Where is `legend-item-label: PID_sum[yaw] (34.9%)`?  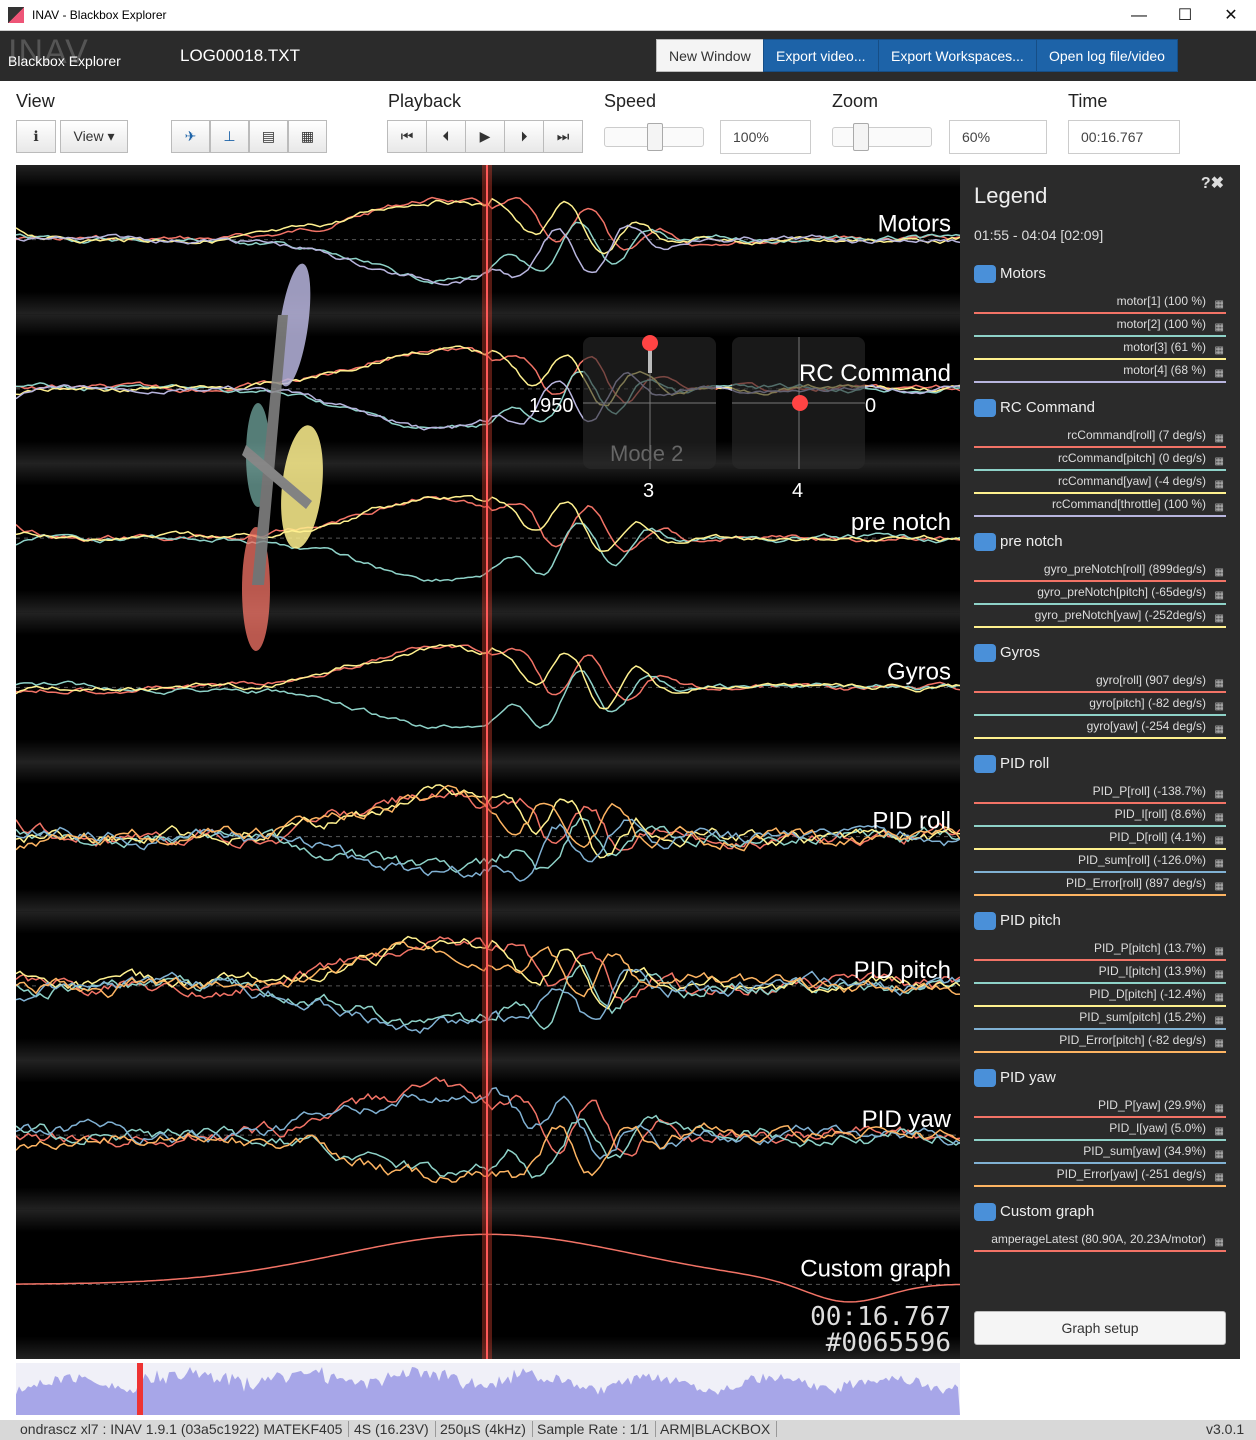 legend-item-label: PID_sum[yaw] (34.9%) is located at coordinates (1144, 1151).